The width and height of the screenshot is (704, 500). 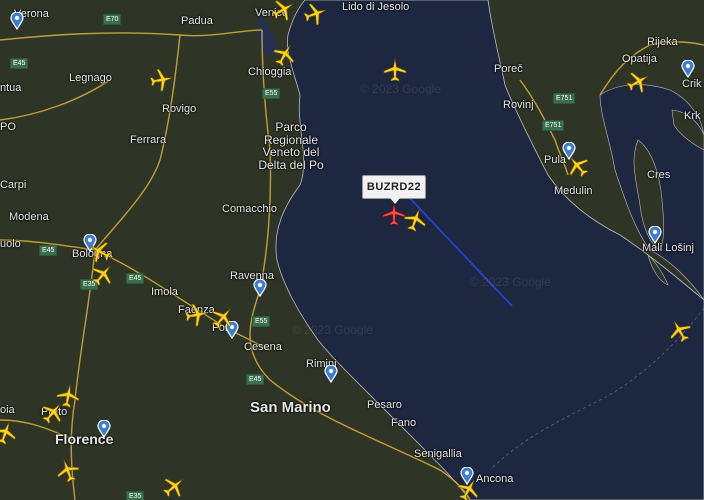 I want to click on label-lido: Lido di Jesolo, so click(x=376, y=7).